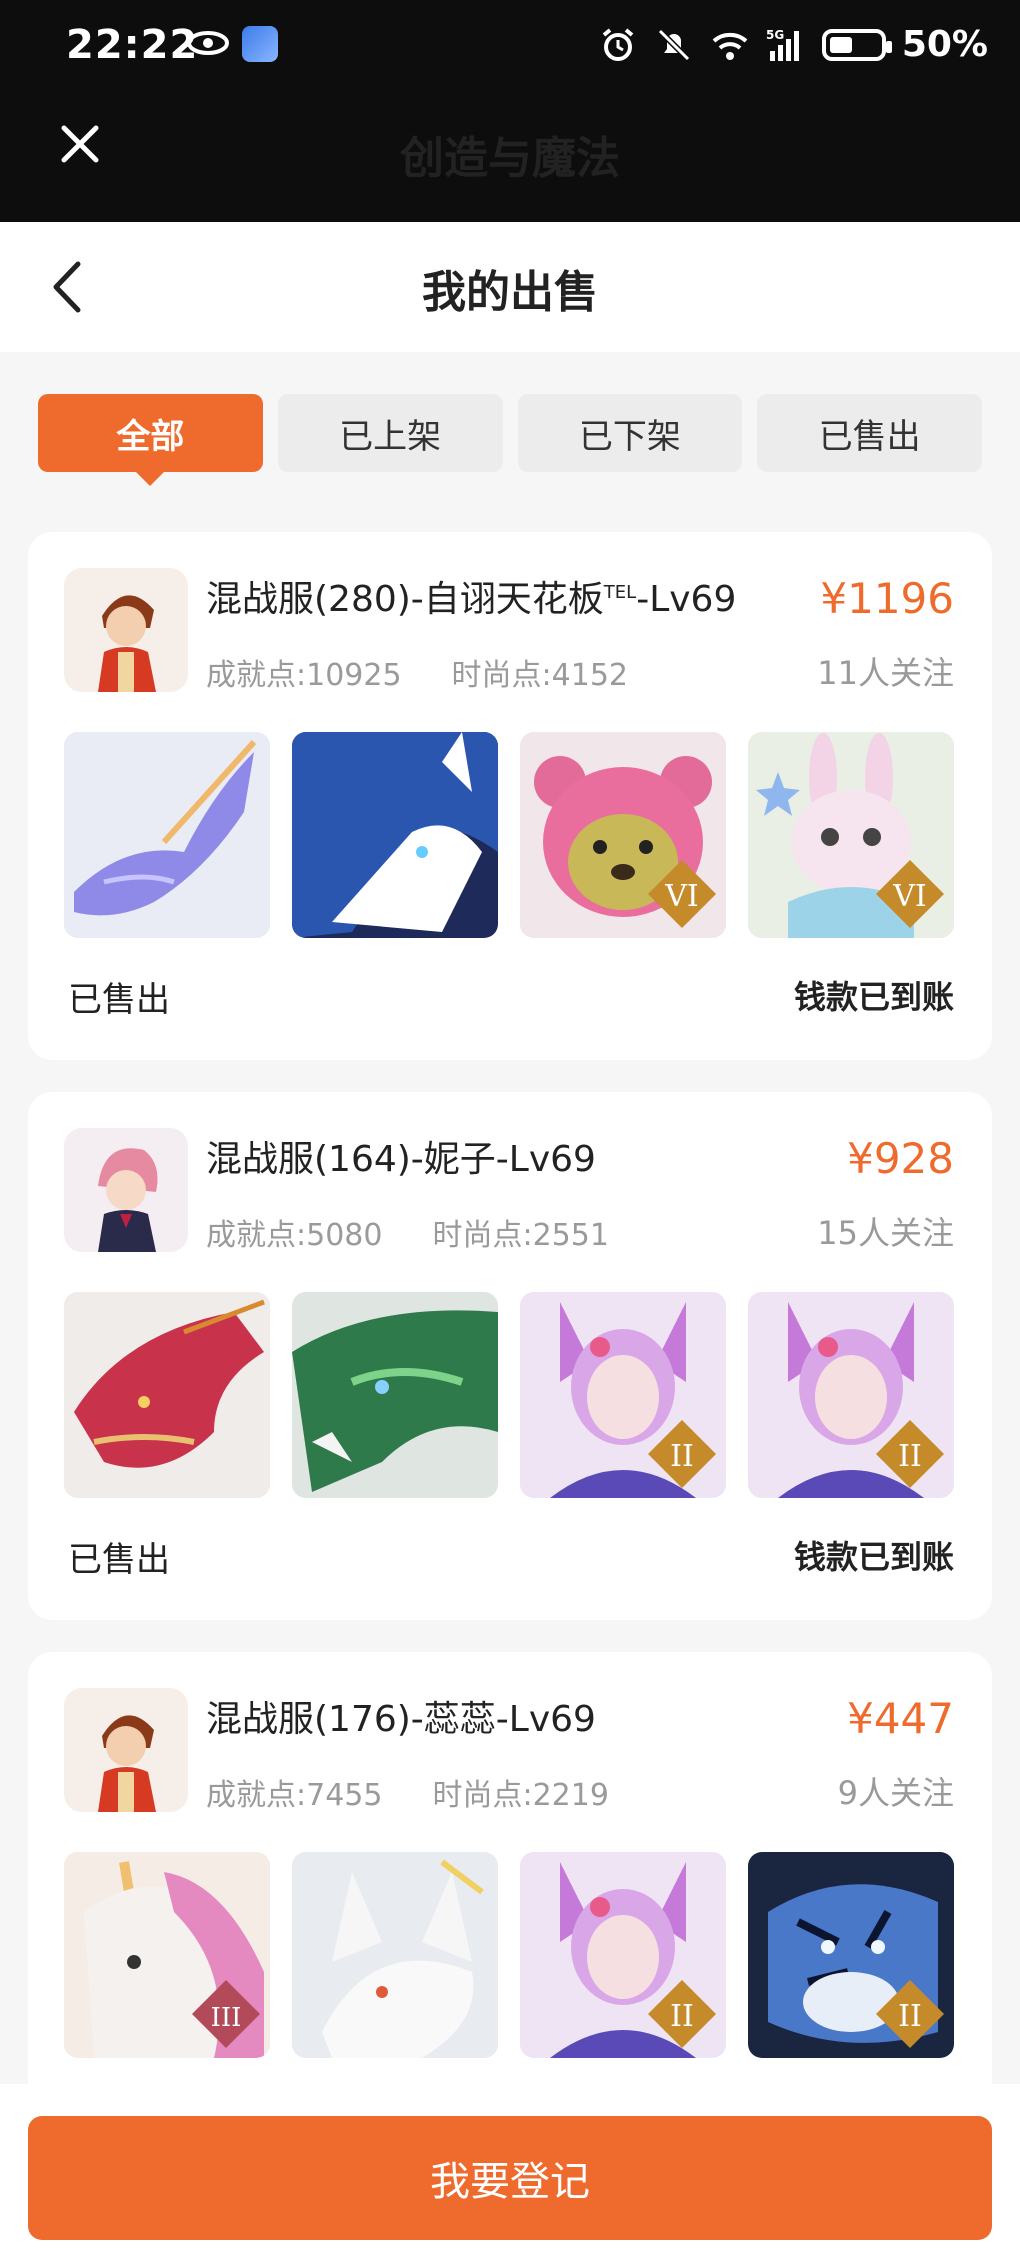 The image size is (1020, 2267). I want to click on listing-price: ¥928, so click(900, 1158).